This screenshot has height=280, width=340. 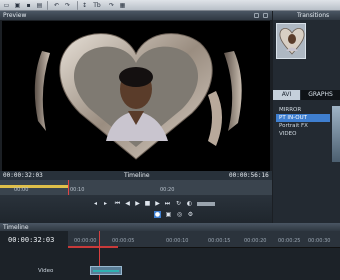 I want to click on new-file-icon: ▭, so click(x=6, y=5).